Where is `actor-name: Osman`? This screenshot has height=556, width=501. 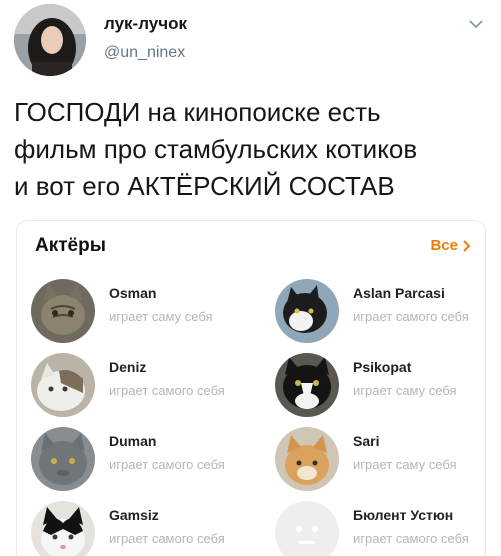 actor-name: Osman is located at coordinates (133, 293).